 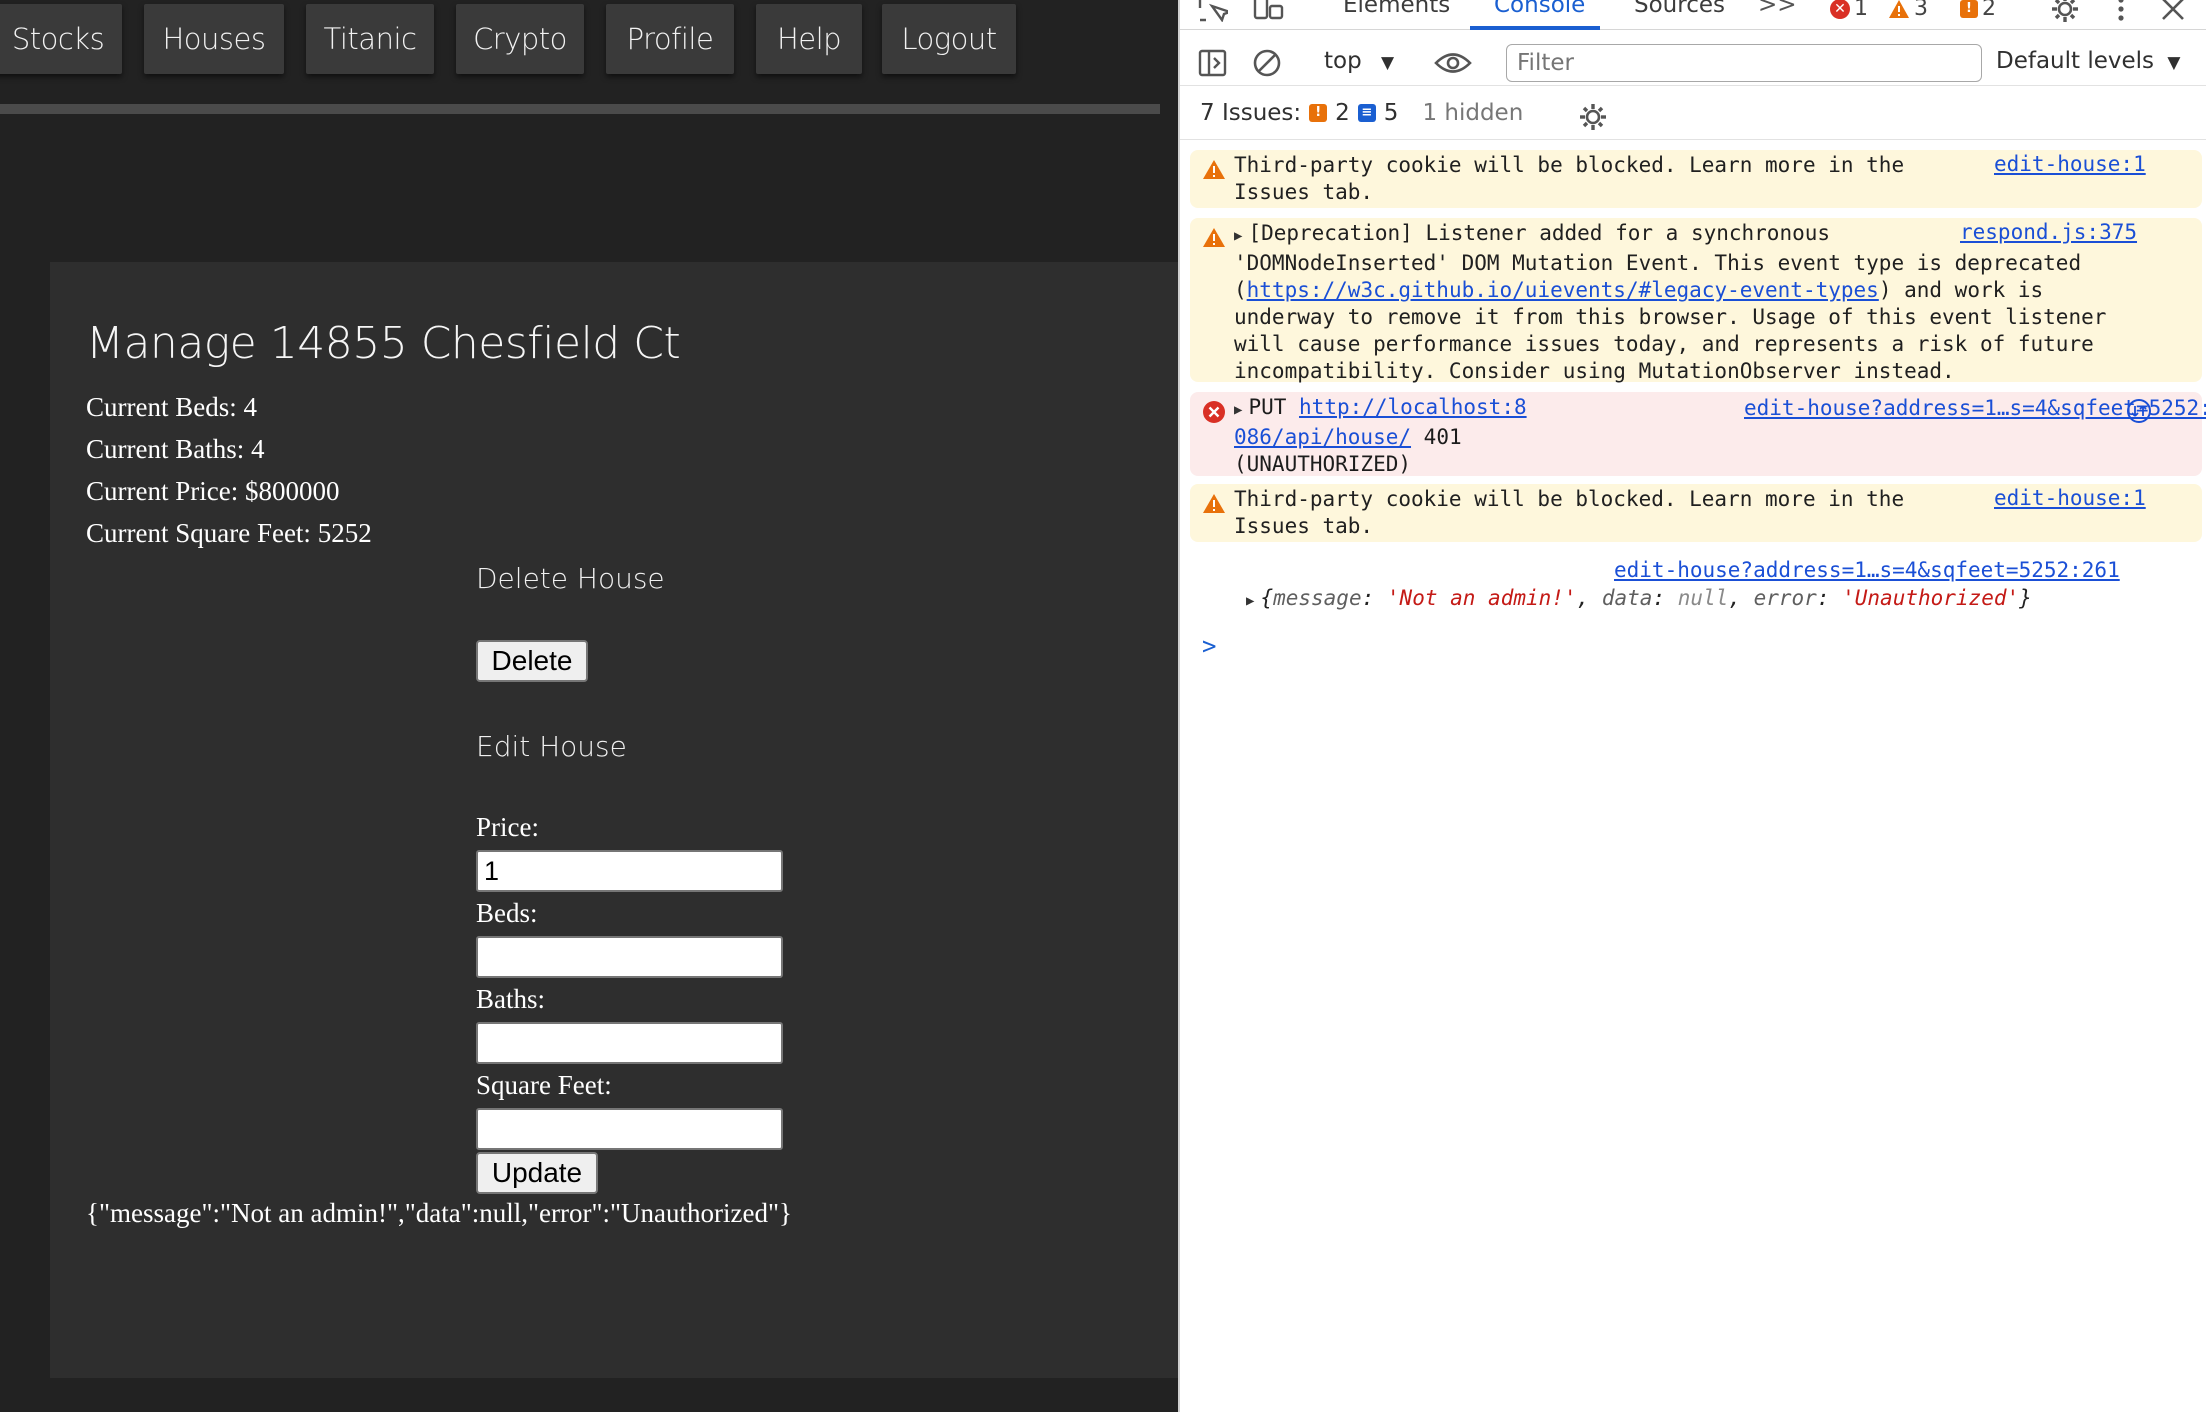 What do you see at coordinates (213, 491) in the screenshot?
I see `current-price: Current Price: $800000` at bounding box center [213, 491].